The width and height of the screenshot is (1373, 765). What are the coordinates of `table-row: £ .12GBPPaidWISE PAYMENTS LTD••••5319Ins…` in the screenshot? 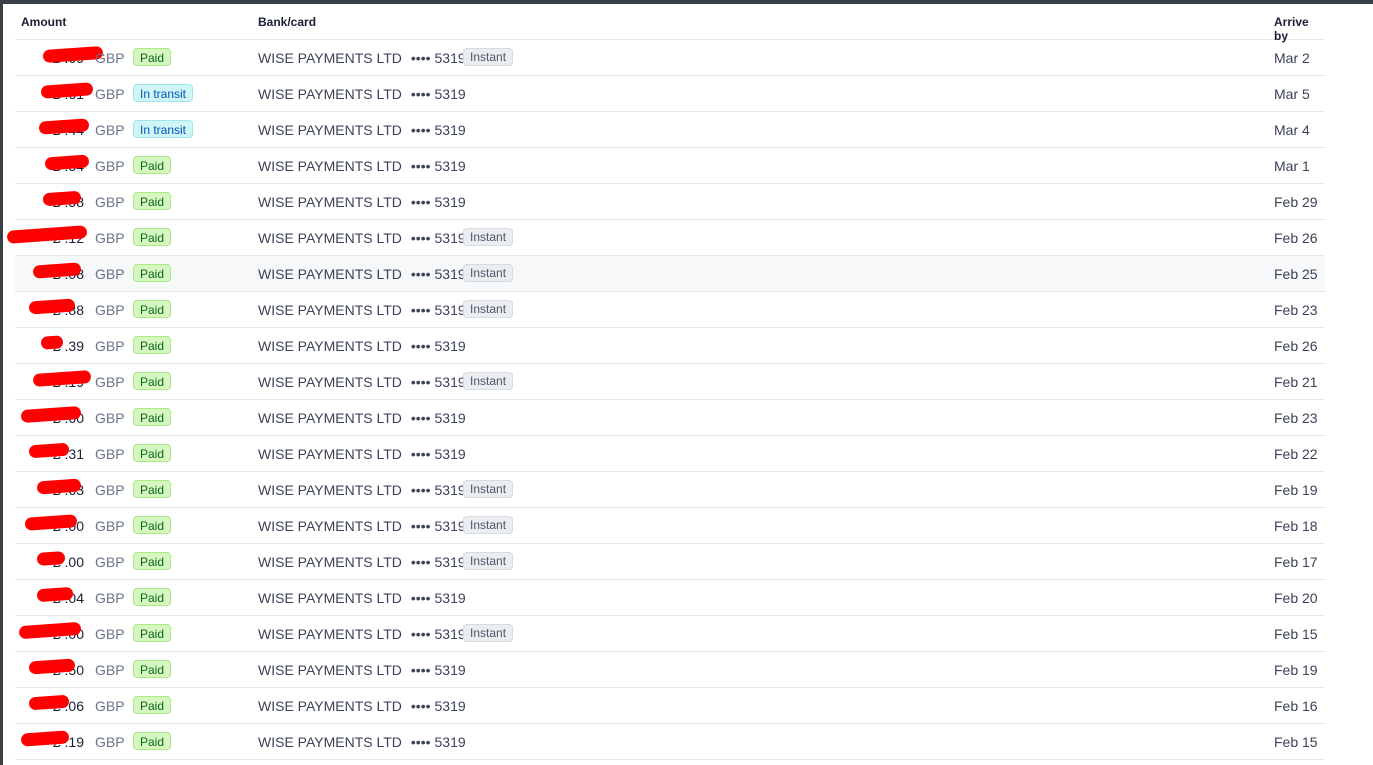 It's located at (665, 238).